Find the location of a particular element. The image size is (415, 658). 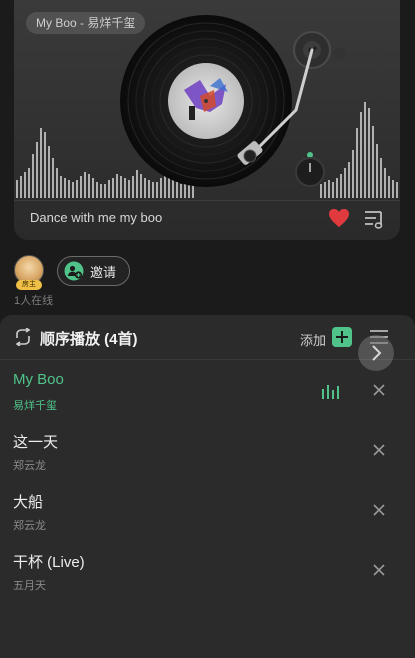

now-playing-equalizer-icon is located at coordinates (330, 392).